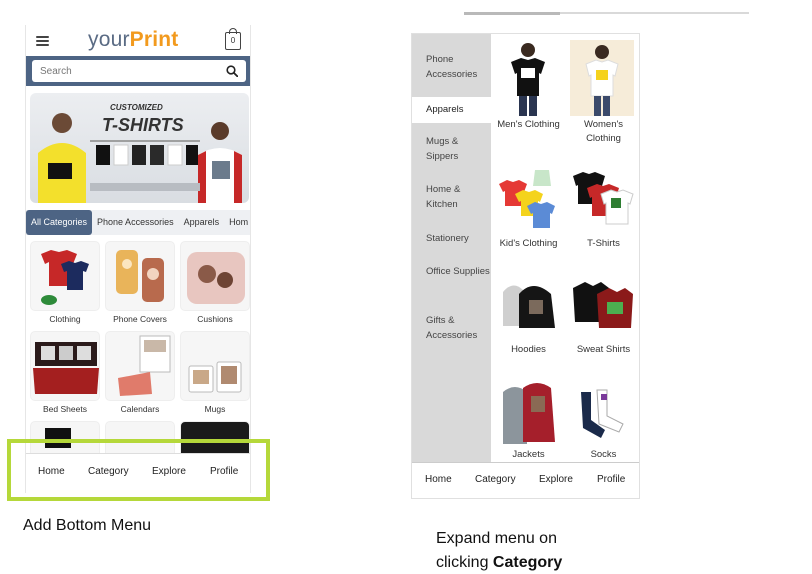  I want to click on promo-banner: CUSTOMIZED T-SHIRTS, so click(139, 148).